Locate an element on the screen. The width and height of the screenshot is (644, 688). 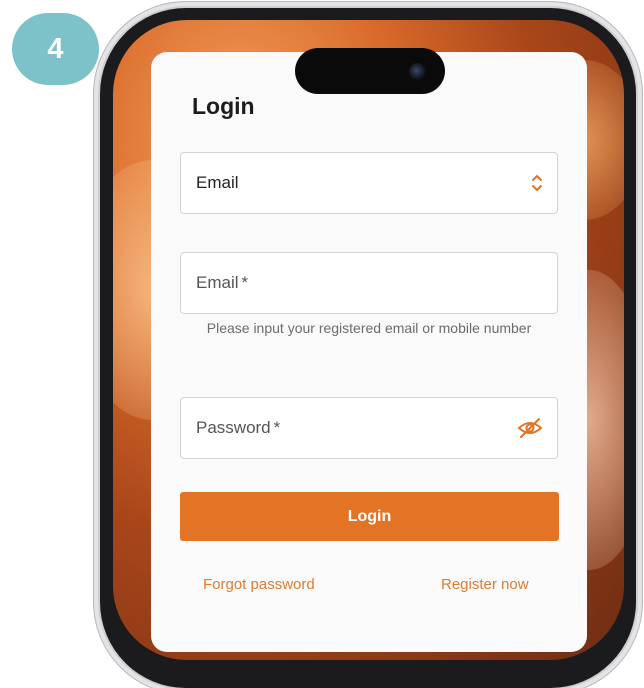
eye-off-icon is located at coordinates (530, 428).